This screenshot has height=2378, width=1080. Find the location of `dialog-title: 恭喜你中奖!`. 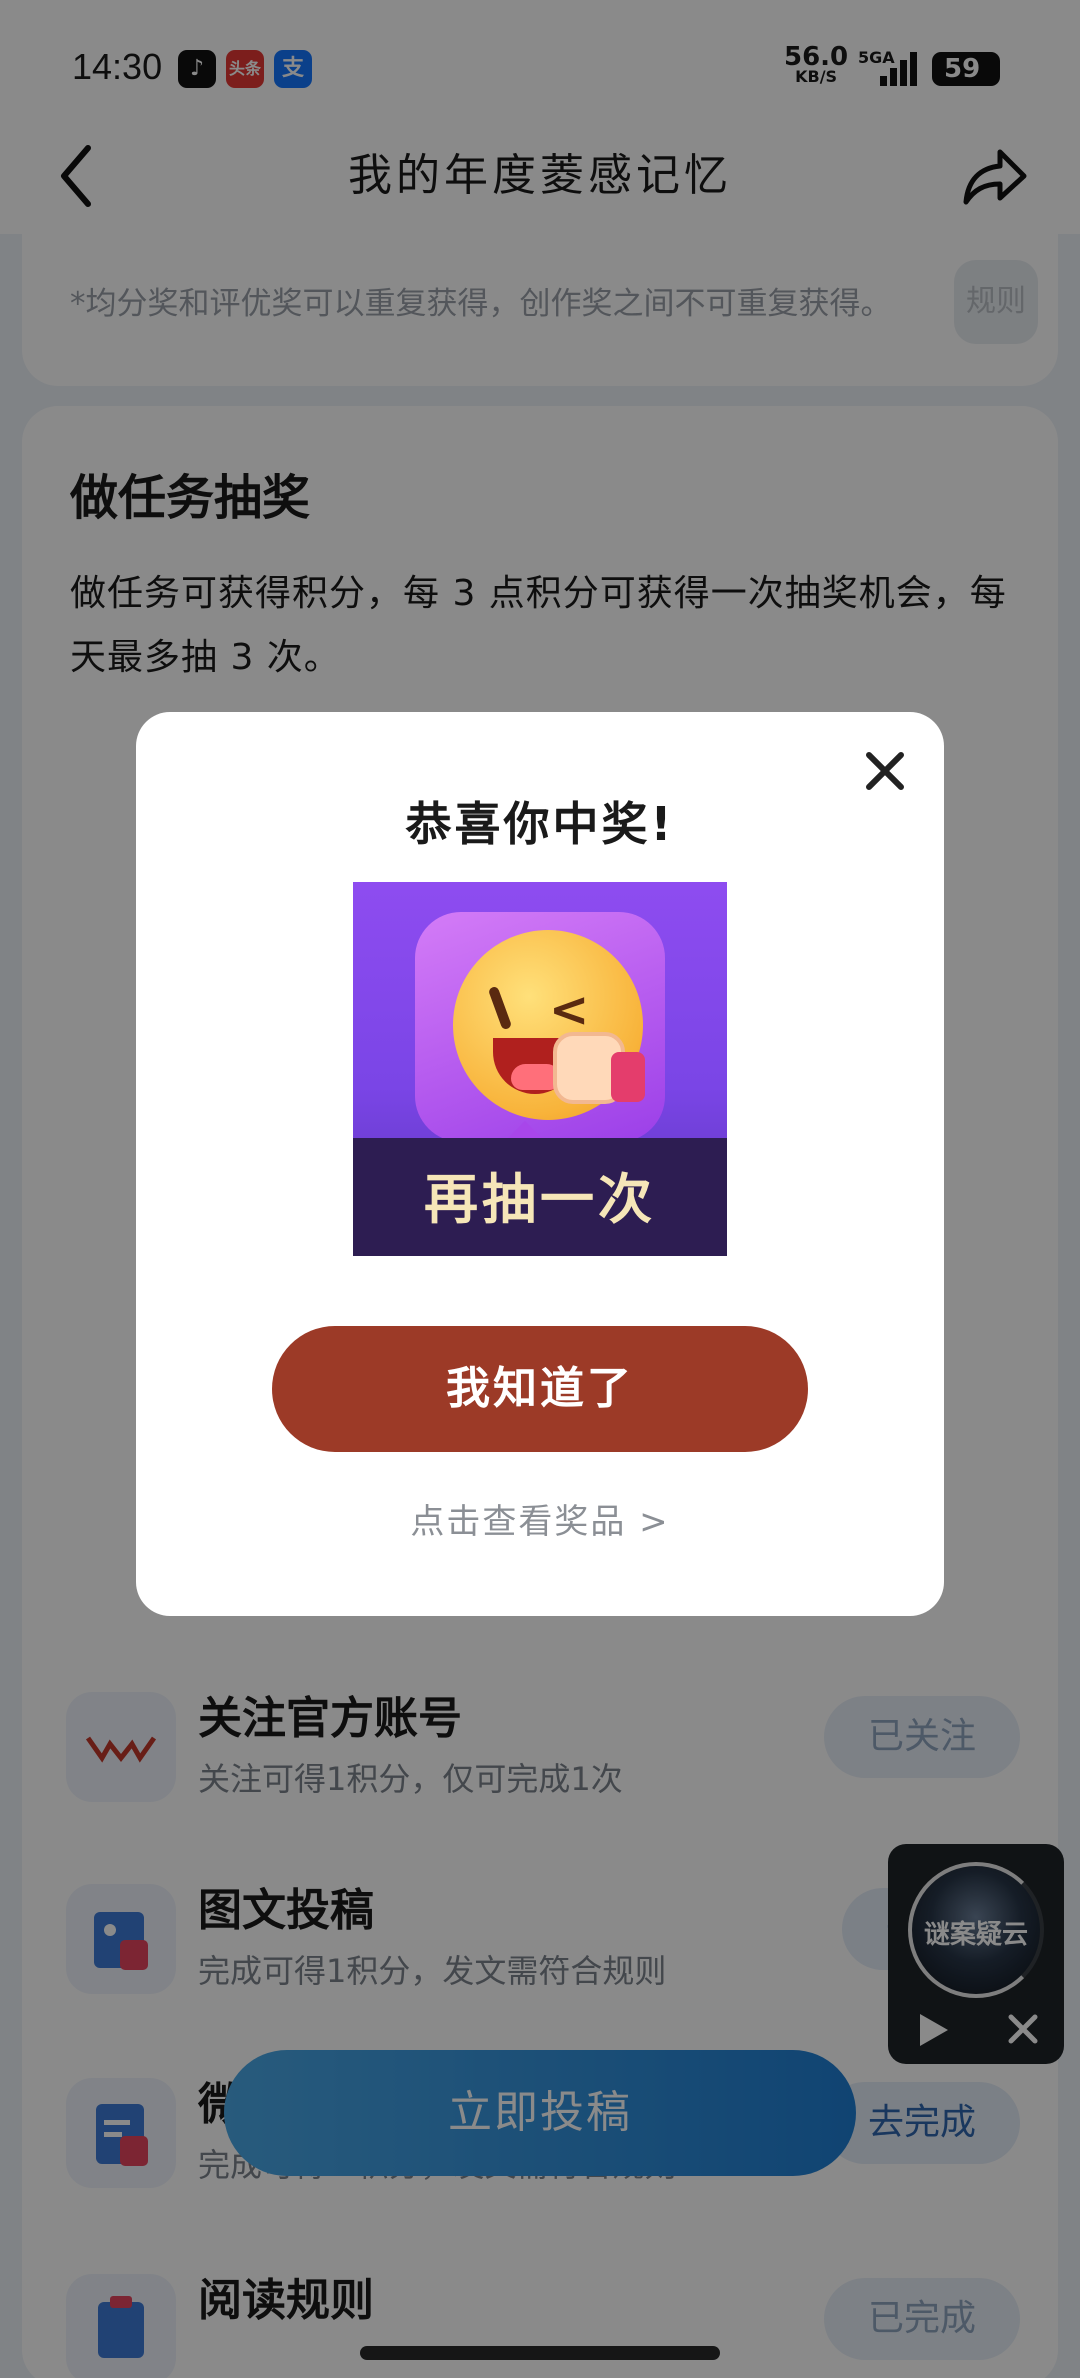

dialog-title: 恭喜你中奖! is located at coordinates (540, 824).